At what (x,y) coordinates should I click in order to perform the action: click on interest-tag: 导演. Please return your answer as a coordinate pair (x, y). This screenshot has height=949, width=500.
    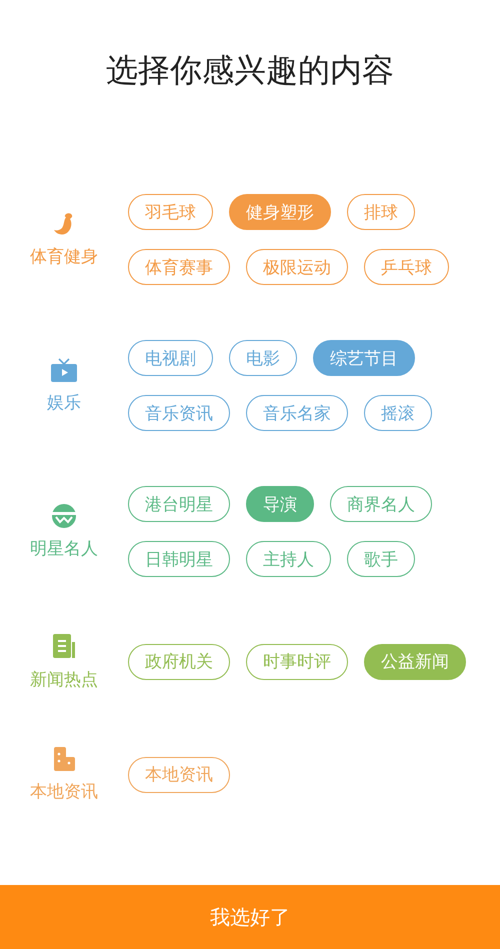
    Looking at the image, I should click on (280, 504).